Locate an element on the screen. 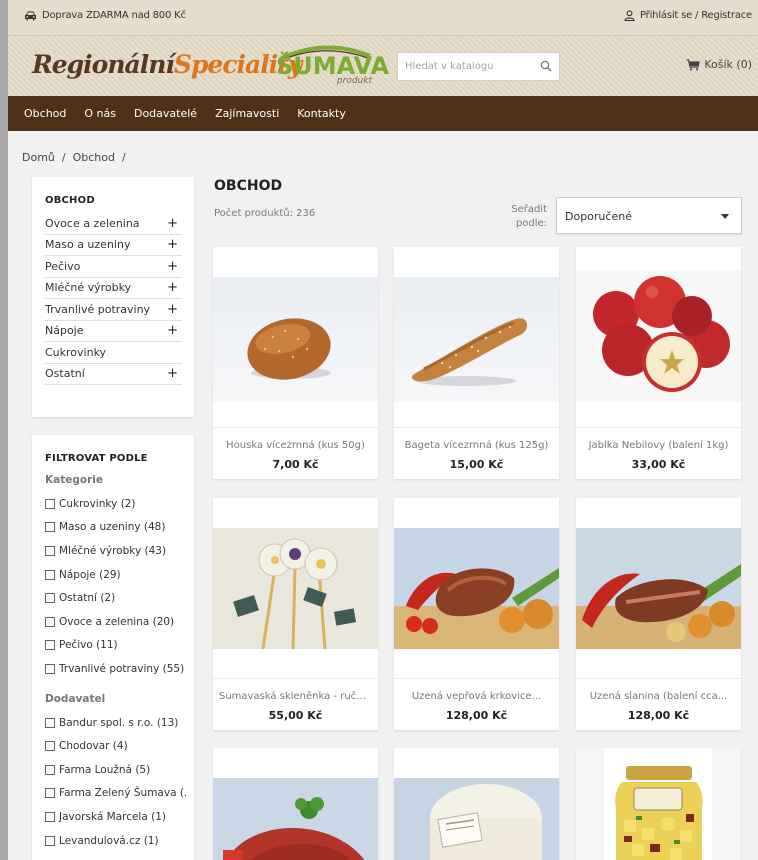 The height and width of the screenshot is (860, 758). category-item: Pečivo + is located at coordinates (113, 267).